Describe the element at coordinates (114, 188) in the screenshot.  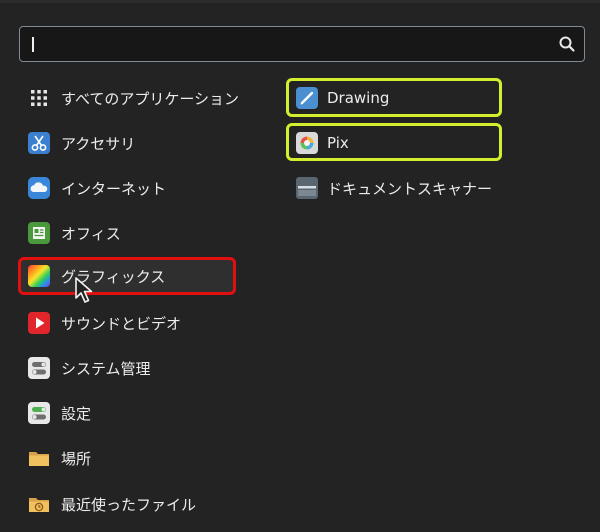
I see `category-label: インターネット` at that location.